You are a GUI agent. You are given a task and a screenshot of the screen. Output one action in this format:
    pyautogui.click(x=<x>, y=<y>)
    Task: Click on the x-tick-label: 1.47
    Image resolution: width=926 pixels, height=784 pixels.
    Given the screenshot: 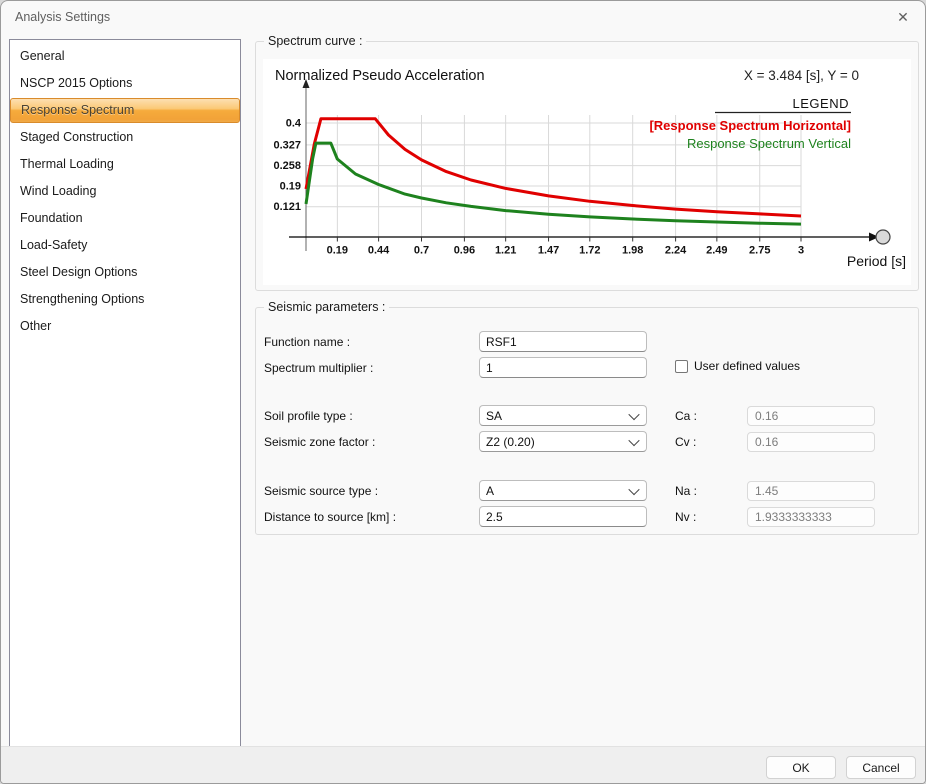 What is the action you would take?
    pyautogui.click(x=548, y=251)
    